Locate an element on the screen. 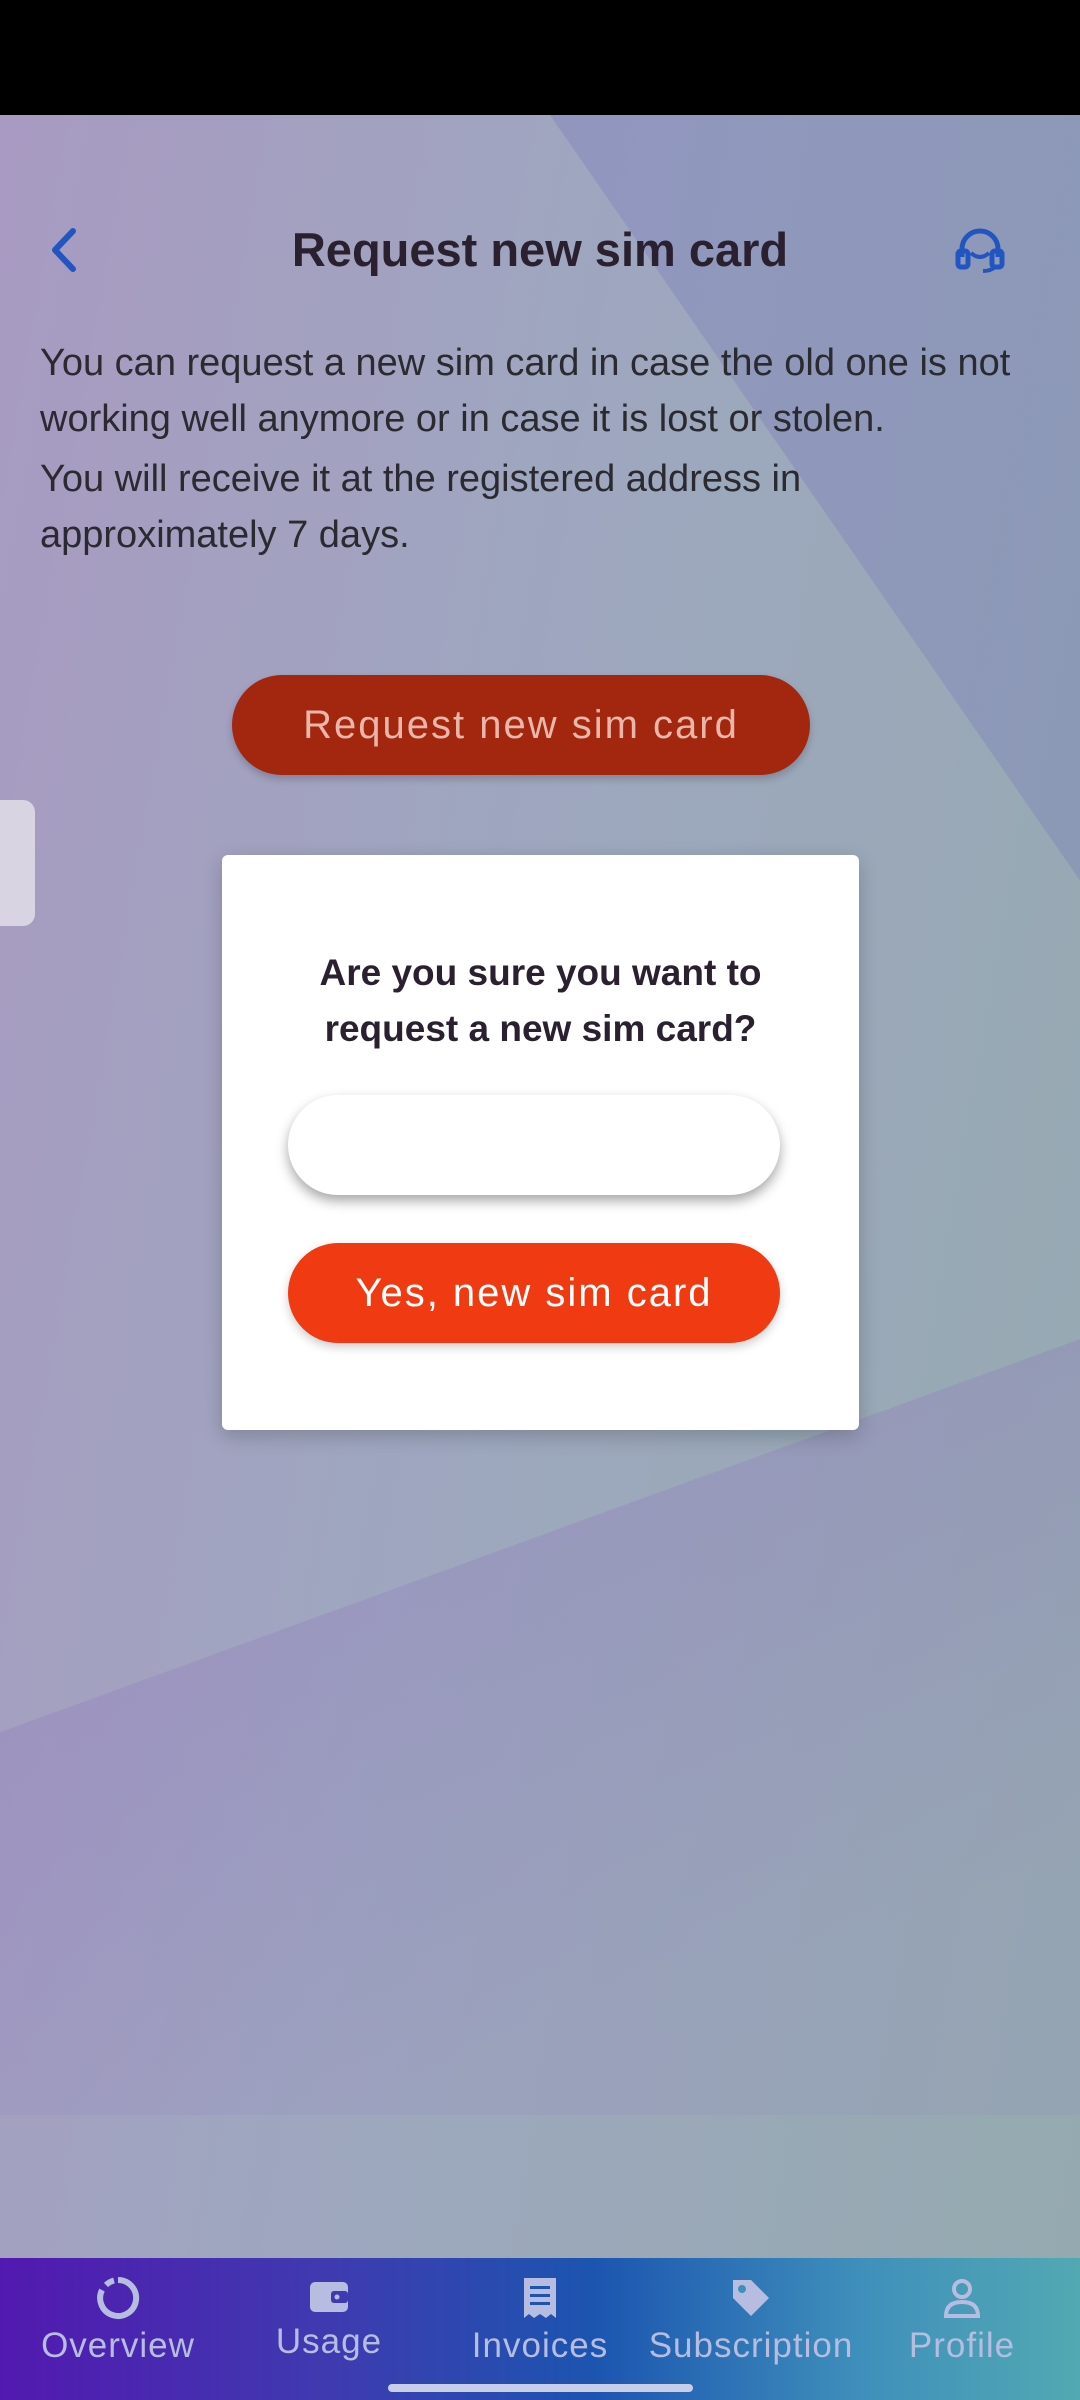  app-header: Request new sim card is located at coordinates (540, 245).